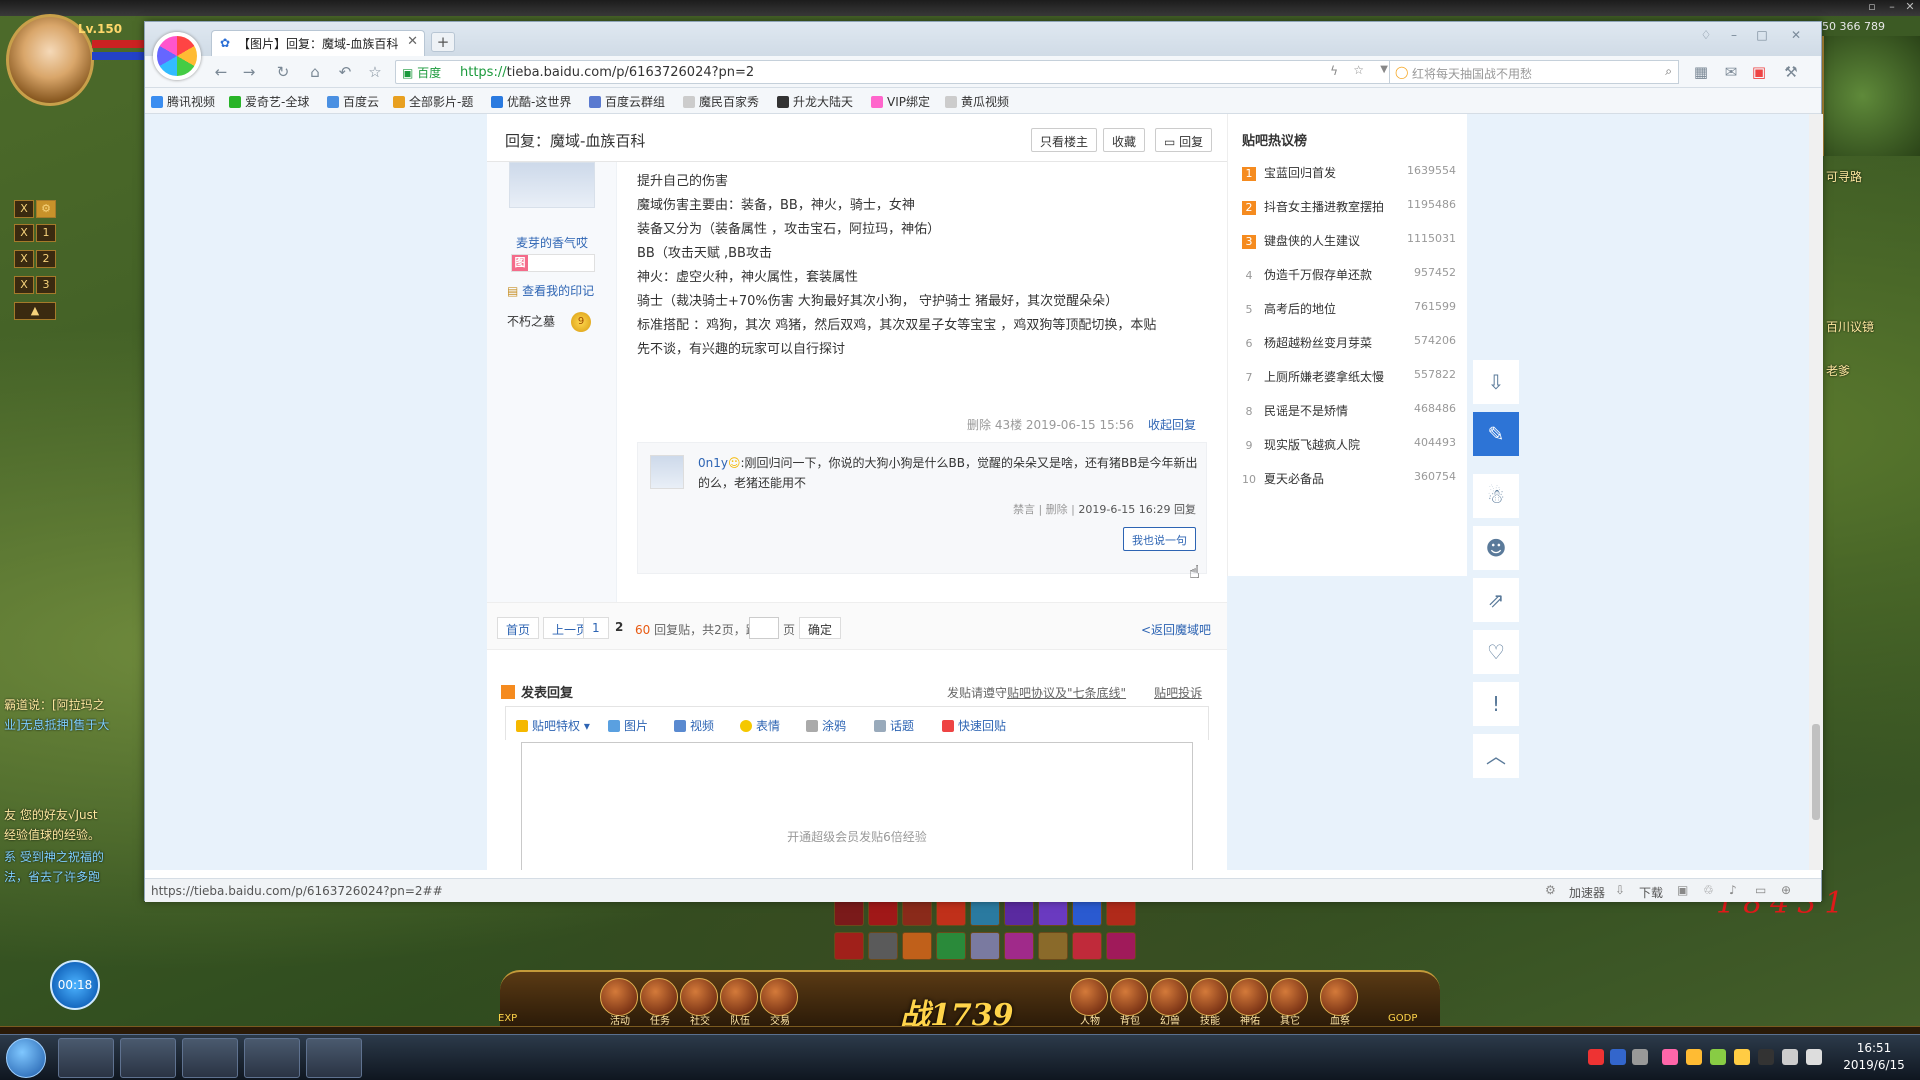 This screenshot has width=1920, height=1080. What do you see at coordinates (412, 41) in the screenshot?
I see `close-icon: ✕` at bounding box center [412, 41].